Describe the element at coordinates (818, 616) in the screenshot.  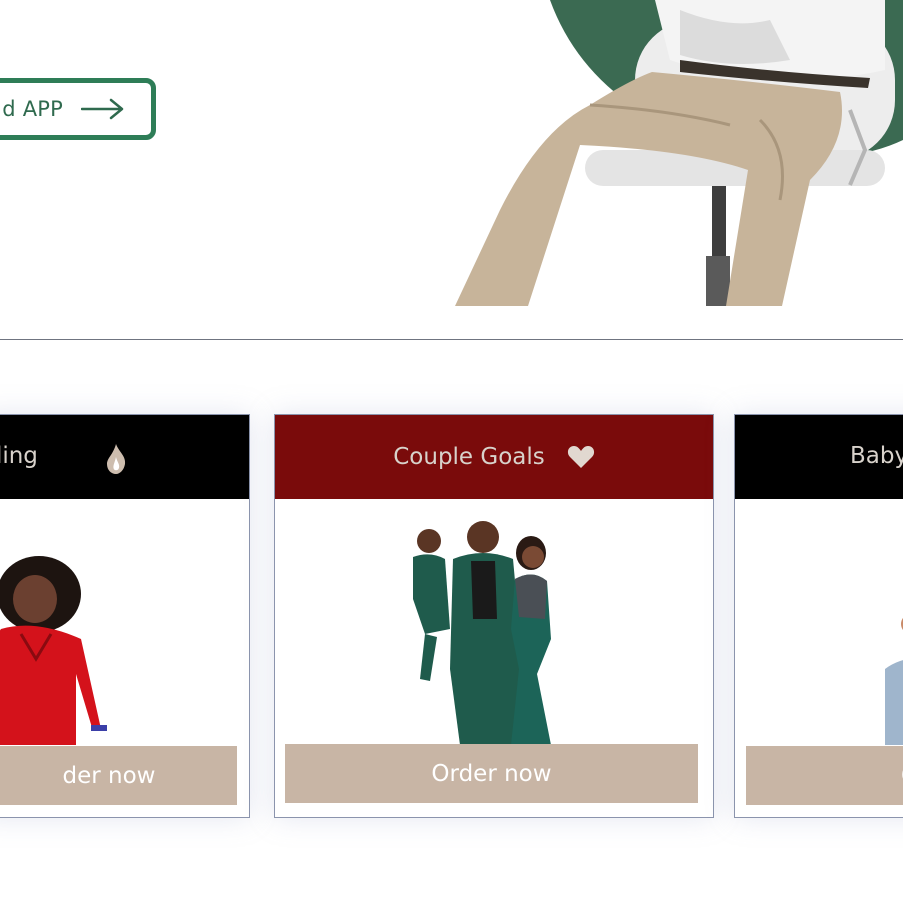
I see `category-card-baby: Baby O` at that location.